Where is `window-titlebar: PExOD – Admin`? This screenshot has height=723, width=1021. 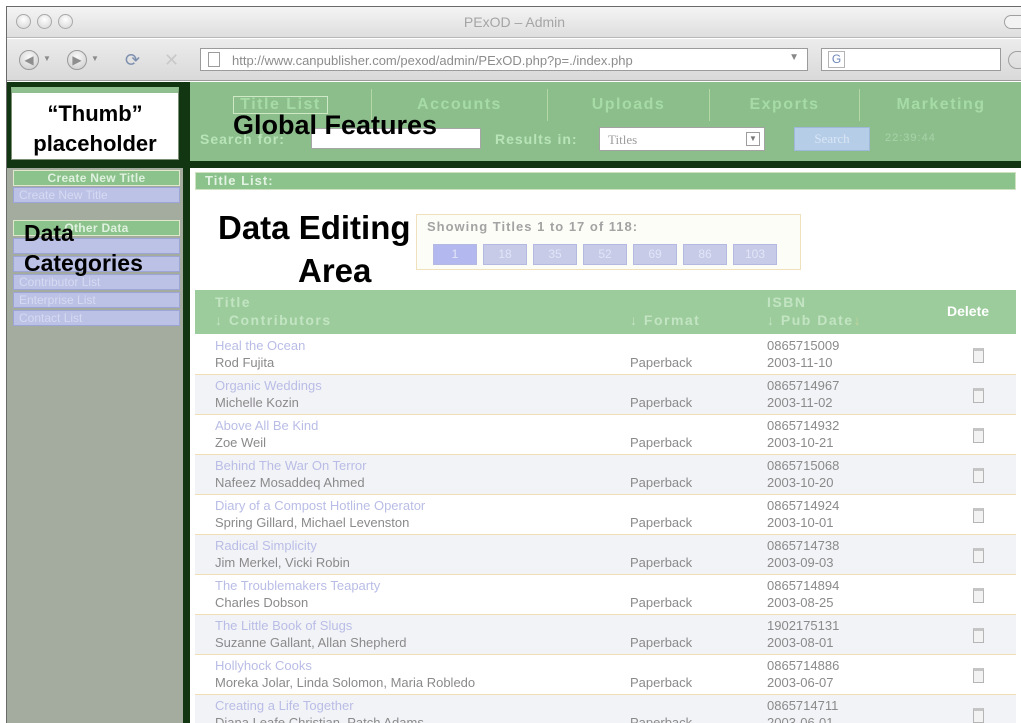 window-titlebar: PExOD – Admin is located at coordinates (514, 22).